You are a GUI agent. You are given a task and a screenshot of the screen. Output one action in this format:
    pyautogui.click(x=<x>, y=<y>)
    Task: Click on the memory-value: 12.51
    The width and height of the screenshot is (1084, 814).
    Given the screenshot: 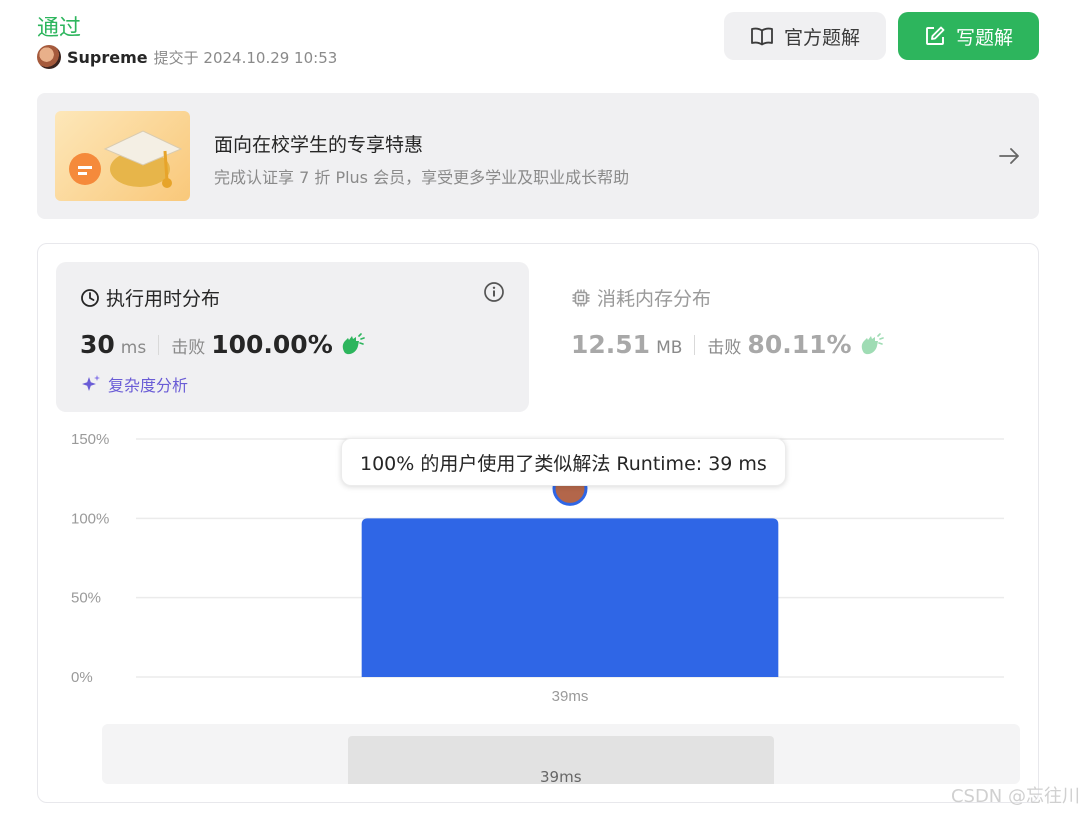 What is the action you would take?
    pyautogui.click(x=611, y=344)
    